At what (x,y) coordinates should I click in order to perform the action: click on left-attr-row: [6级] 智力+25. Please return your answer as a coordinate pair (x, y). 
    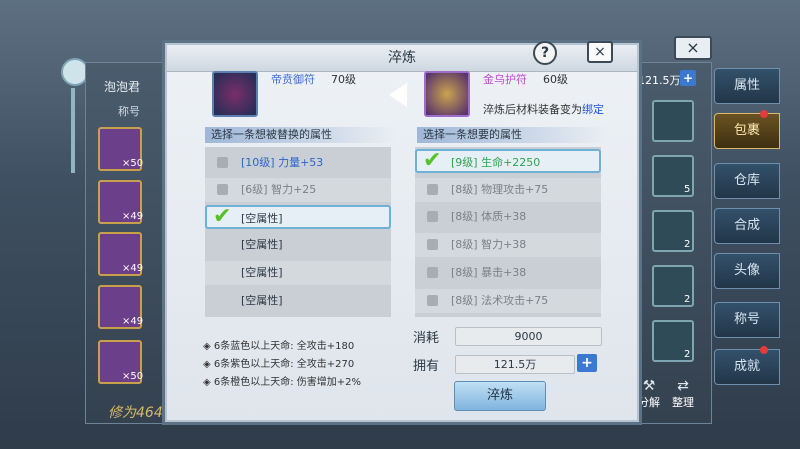
    Looking at the image, I should click on (298, 190).